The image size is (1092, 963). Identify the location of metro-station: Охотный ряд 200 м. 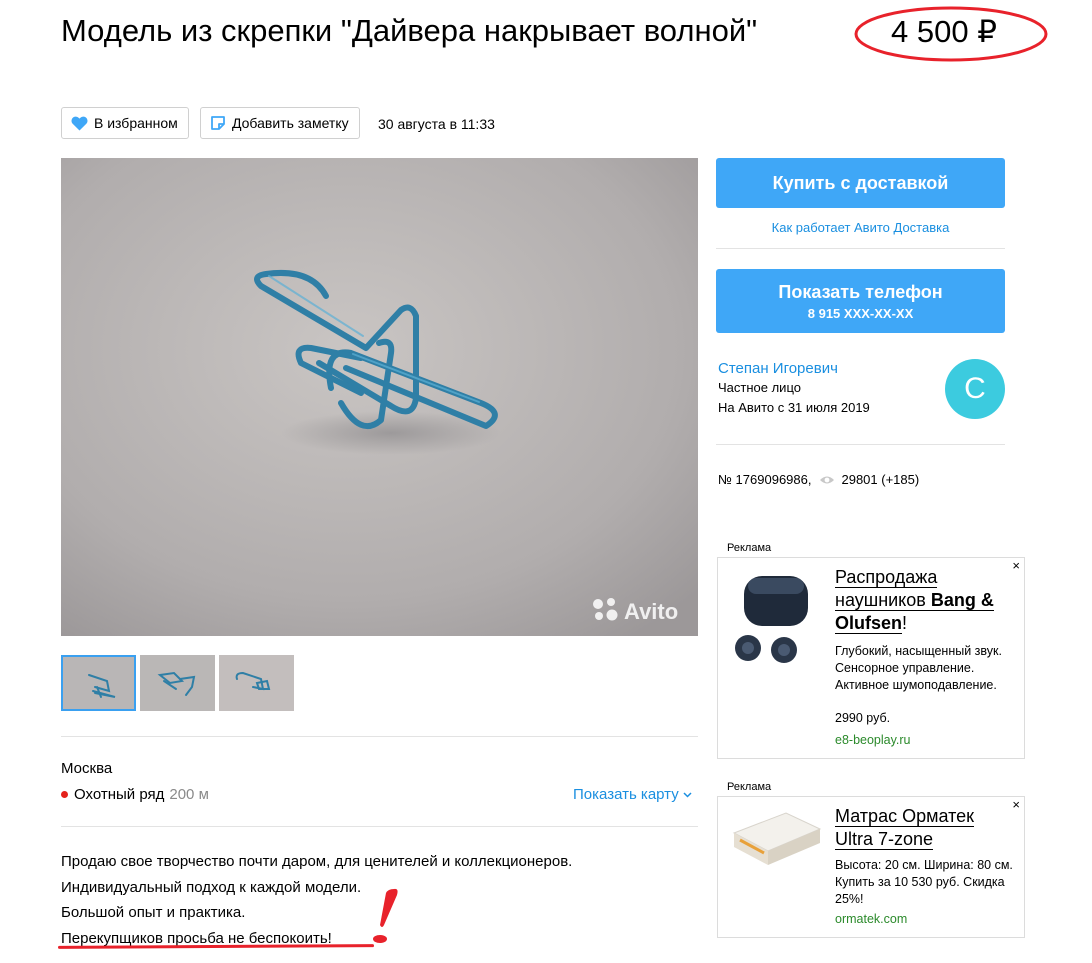
(135, 794).